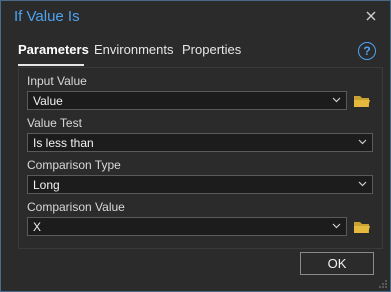 The image size is (391, 292). I want to click on comparison-type-label: Comparison Type, so click(74, 165).